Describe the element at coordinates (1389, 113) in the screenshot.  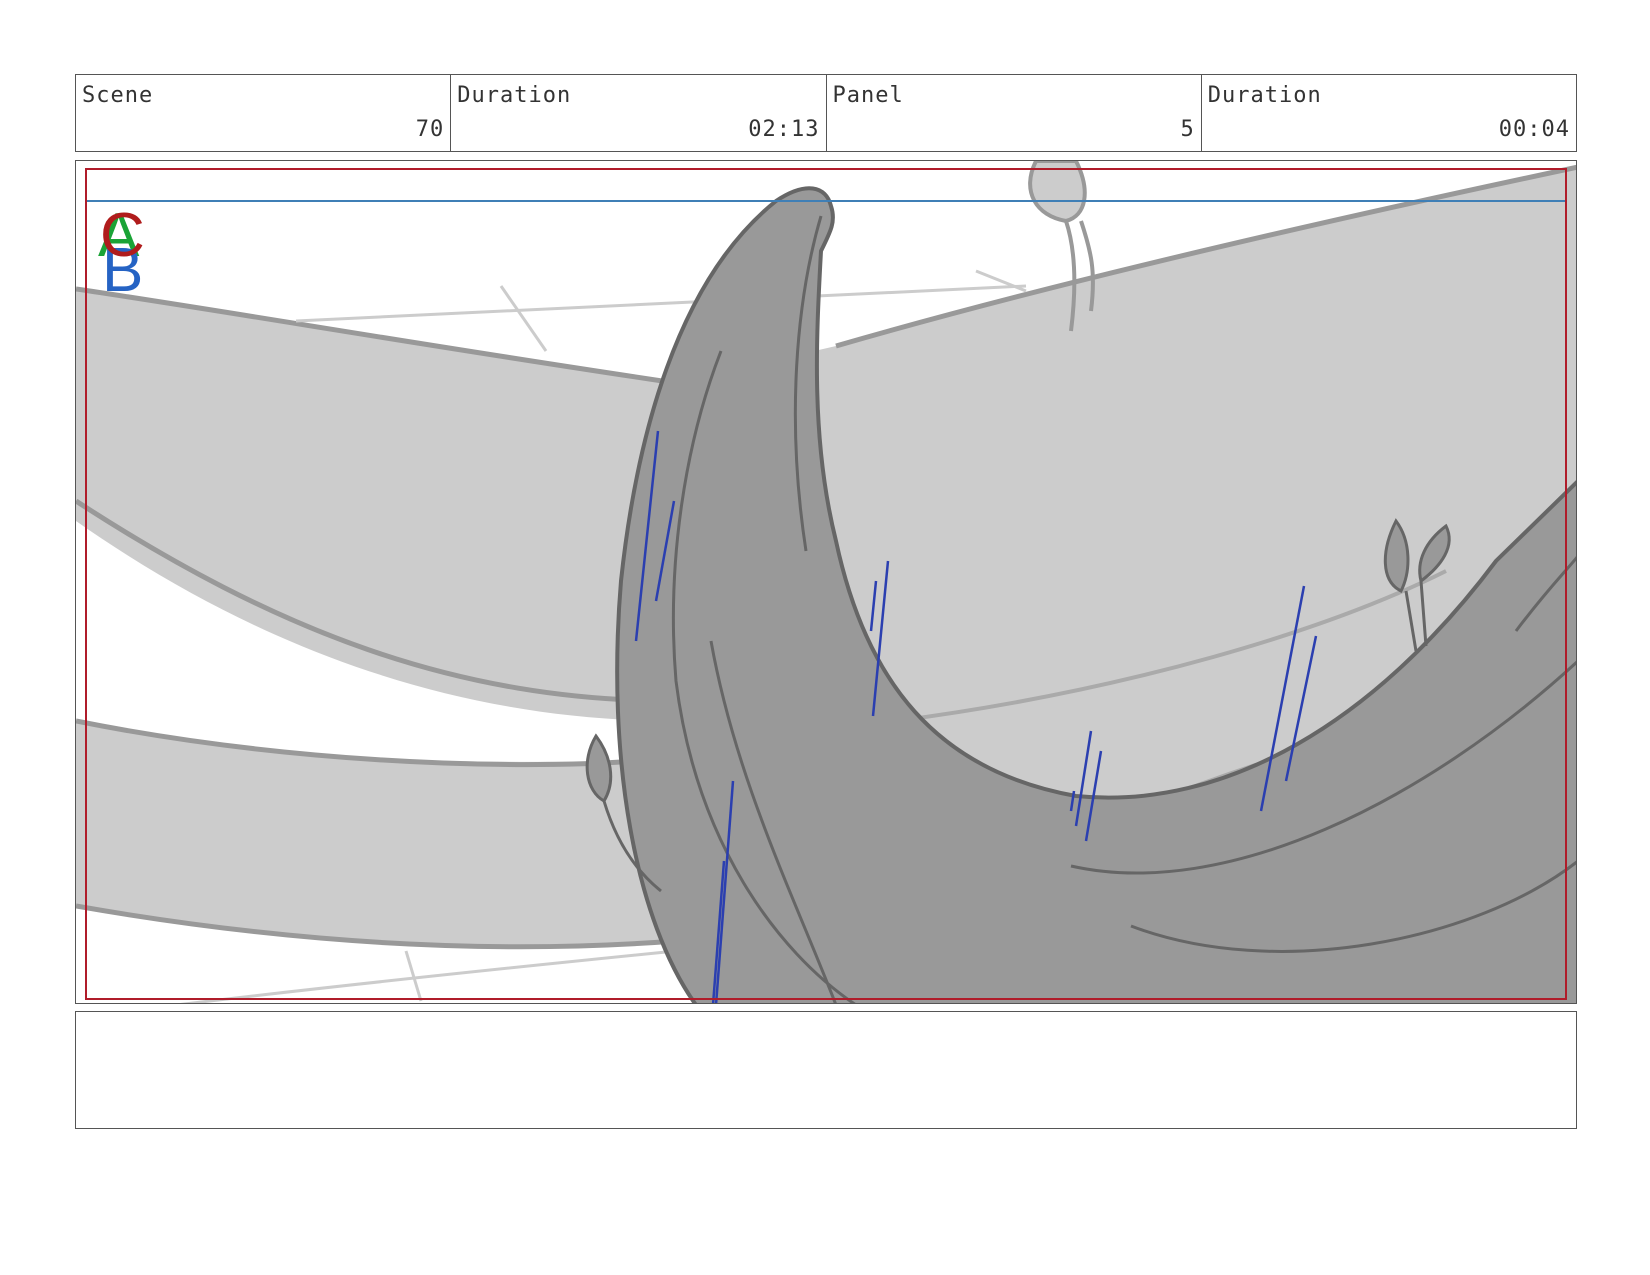
I see `panel-duration-cell: Duration 00:04` at that location.